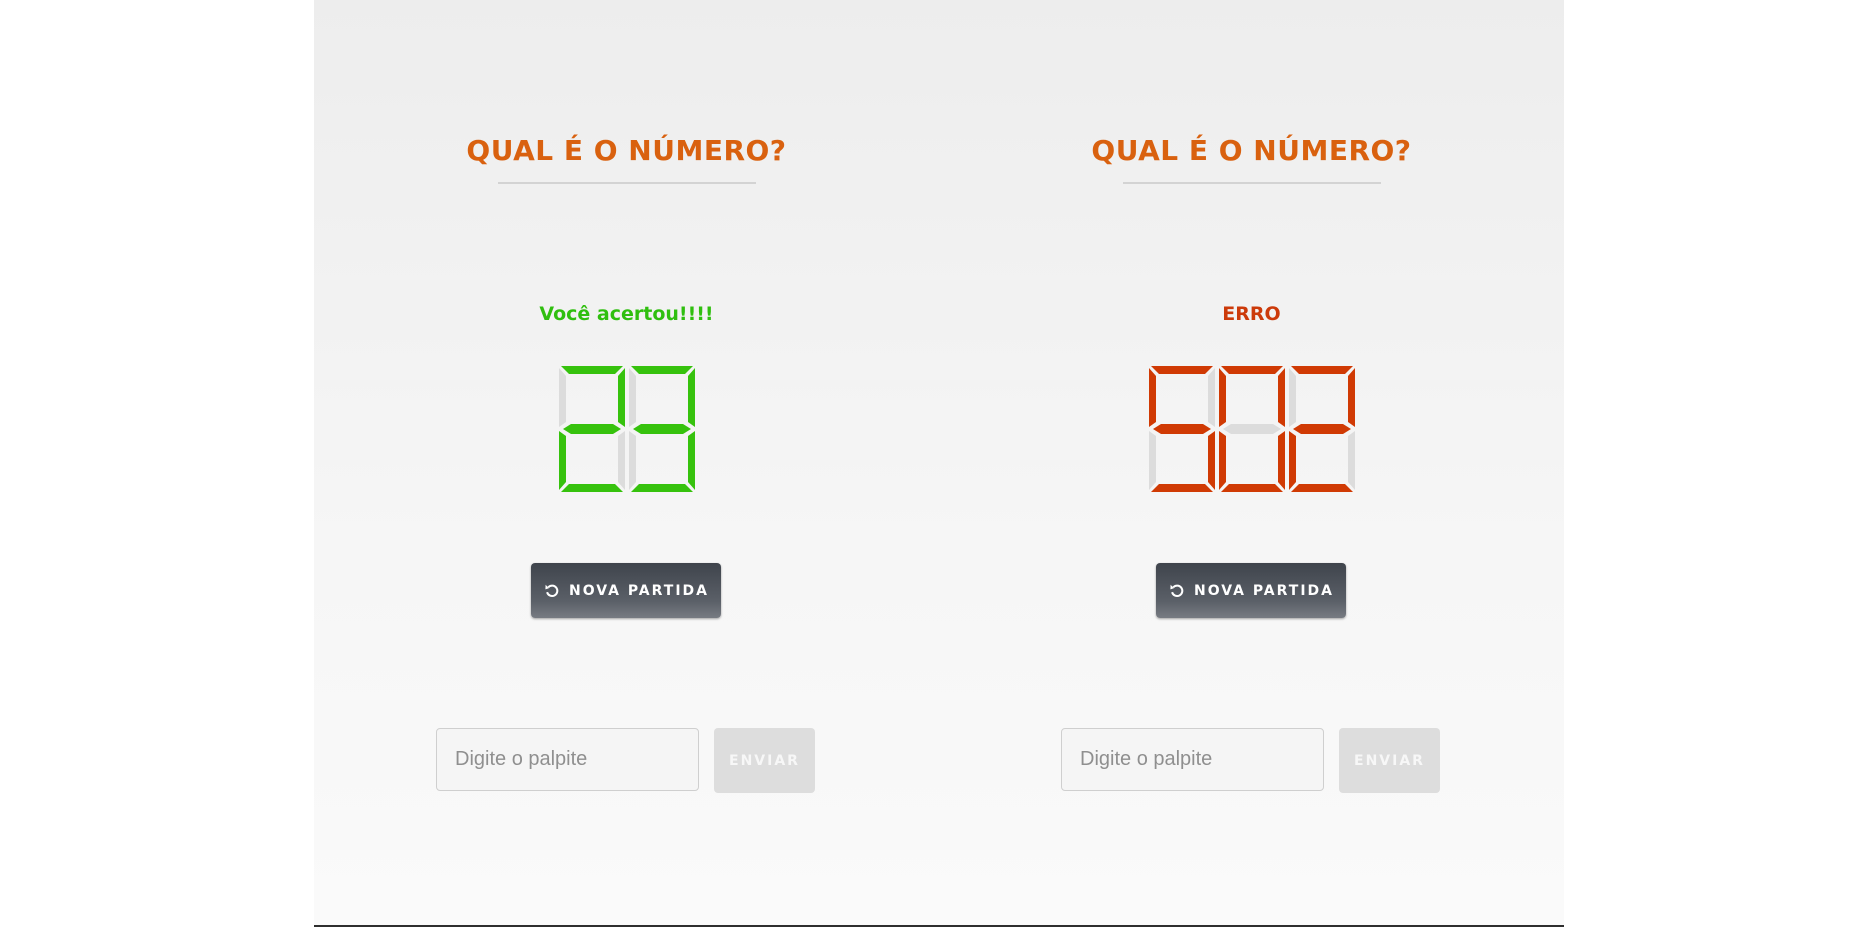 Image resolution: width=1875 pixels, height=927 pixels. Describe the element at coordinates (1251, 314) in the screenshot. I see `result-message: ERRO` at that location.